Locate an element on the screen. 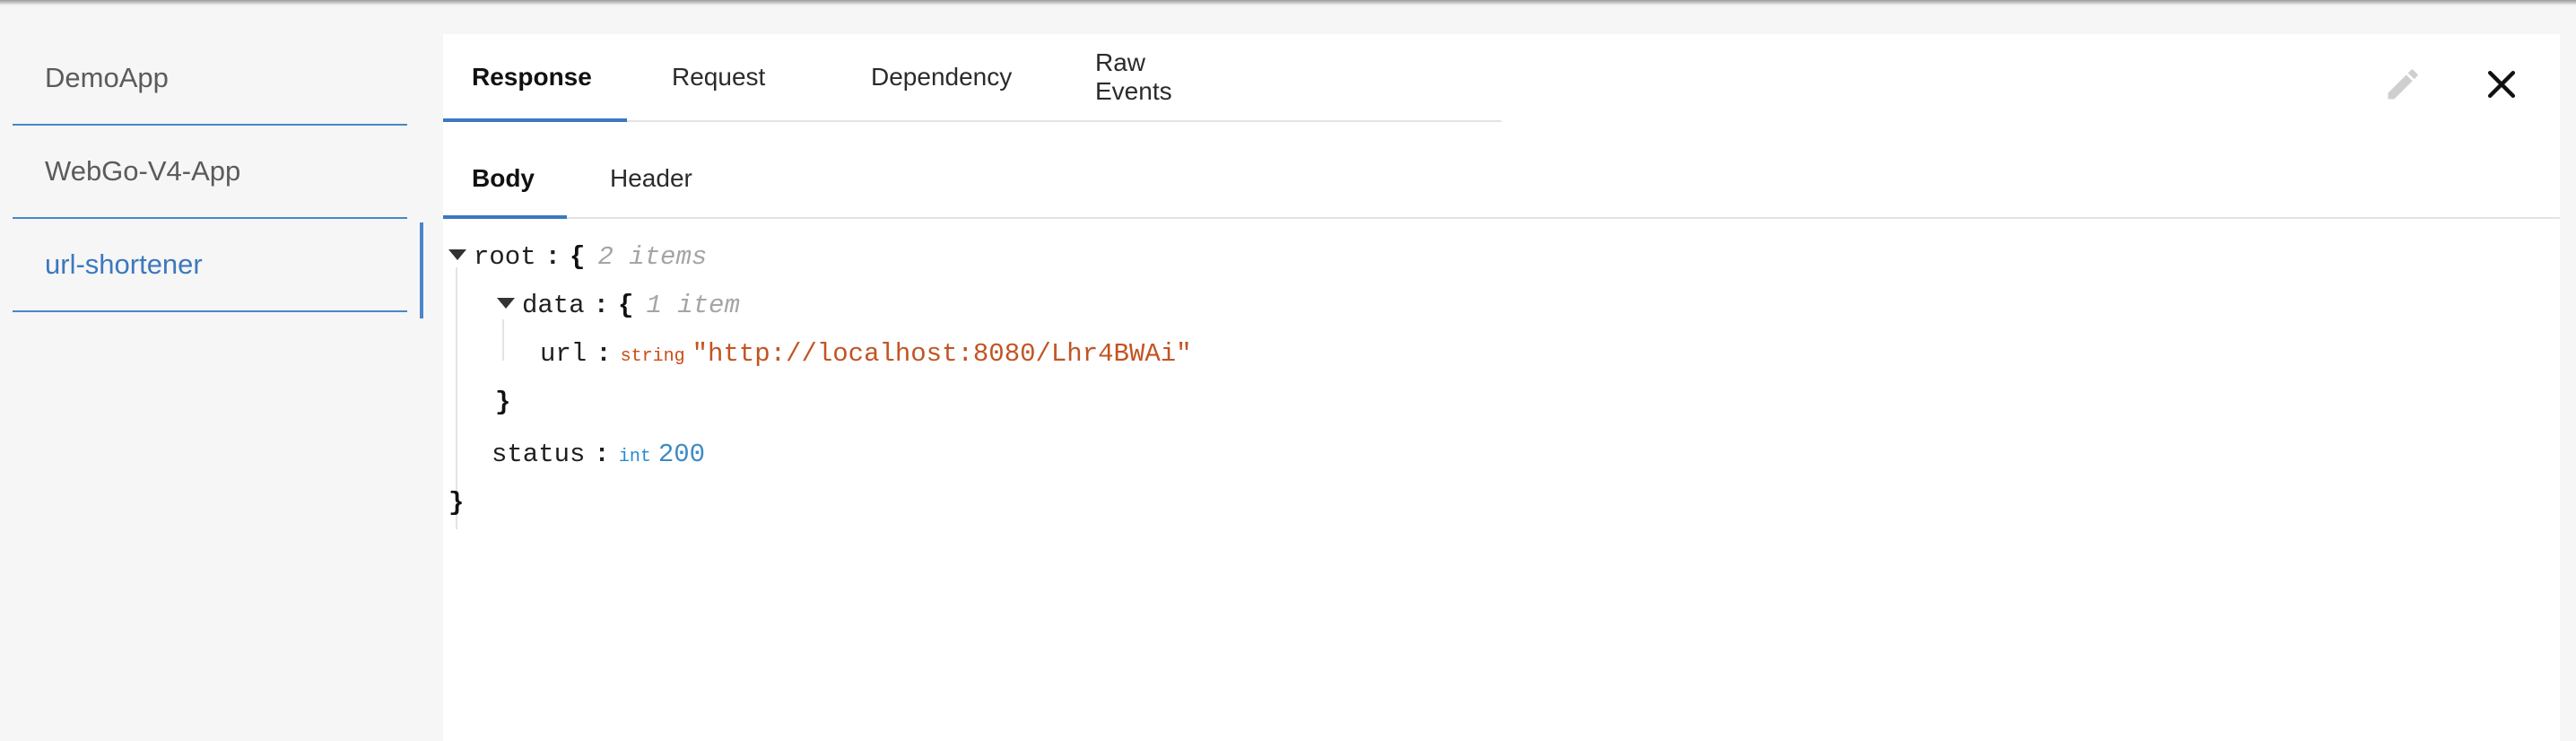 This screenshot has width=2576, height=741. json-root-close: } is located at coordinates (456, 503).